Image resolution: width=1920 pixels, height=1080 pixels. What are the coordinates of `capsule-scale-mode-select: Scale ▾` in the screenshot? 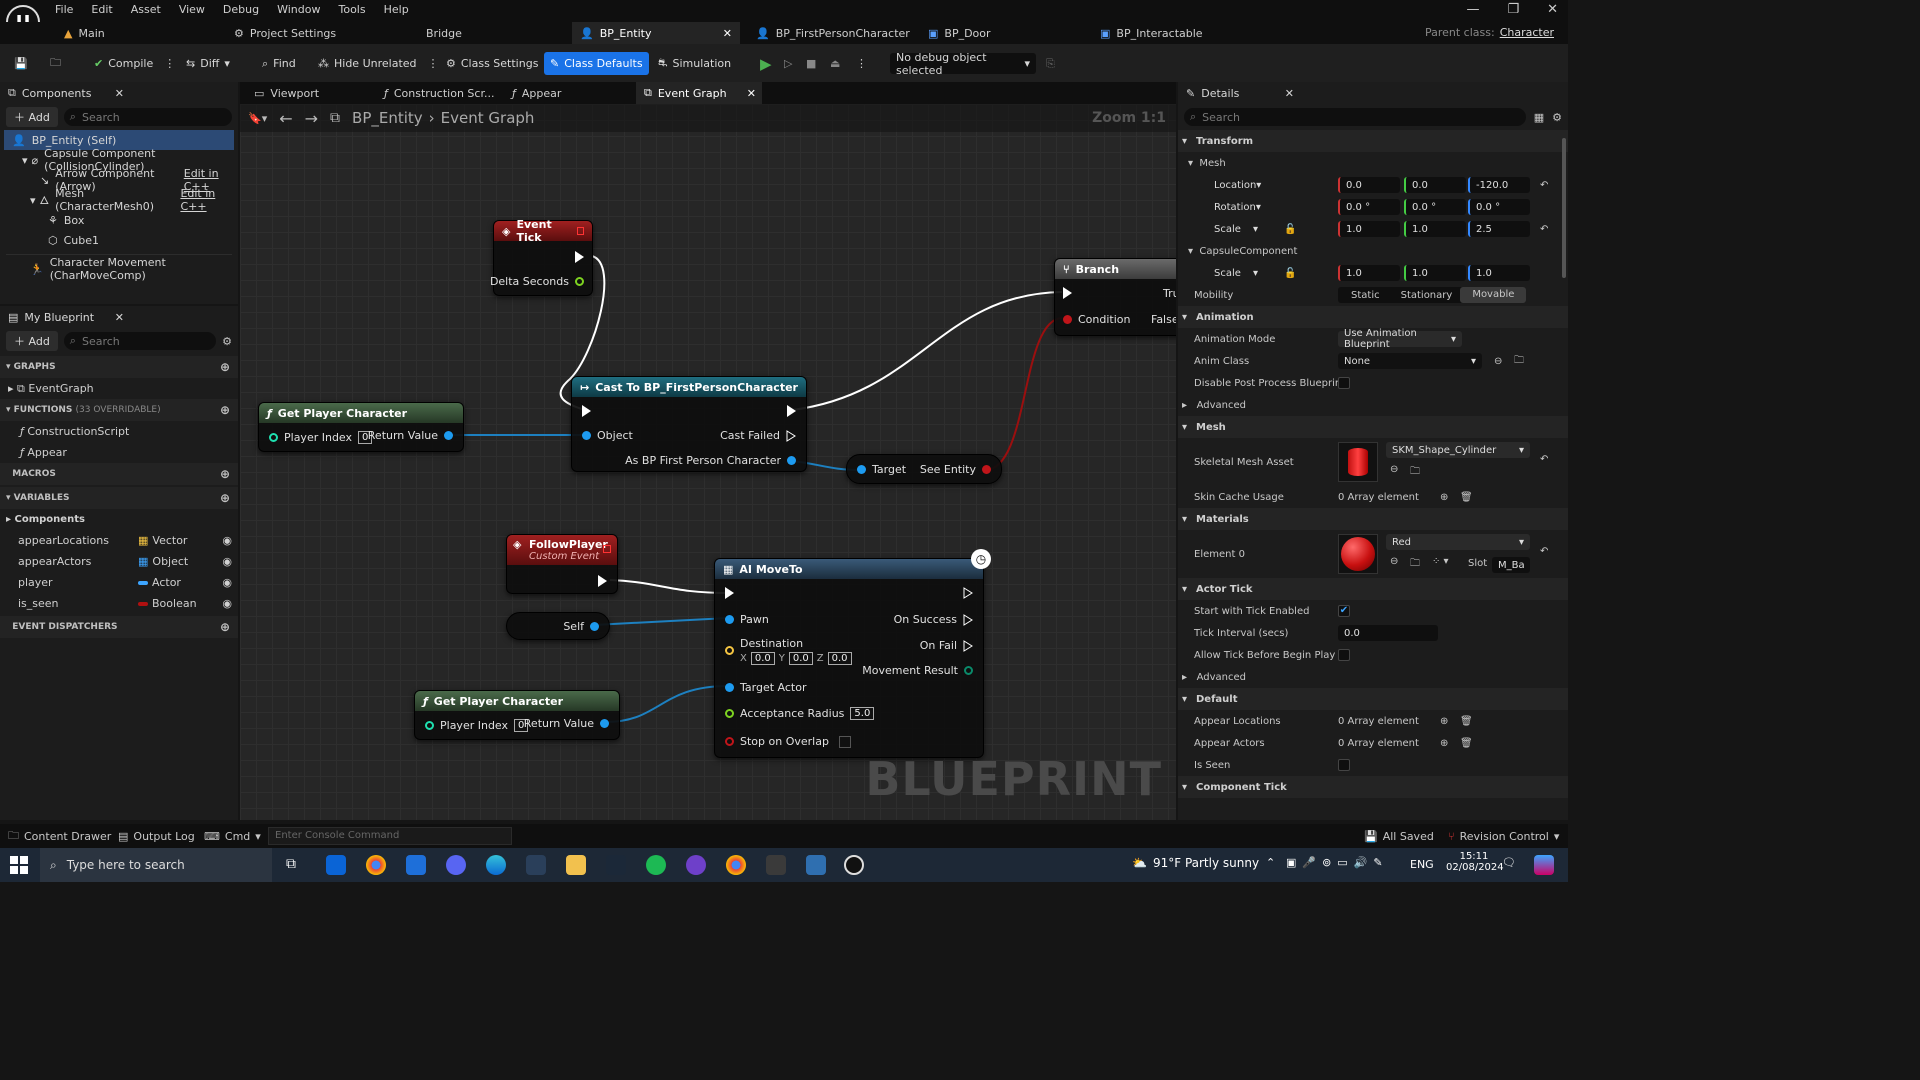 It's located at (1236, 273).